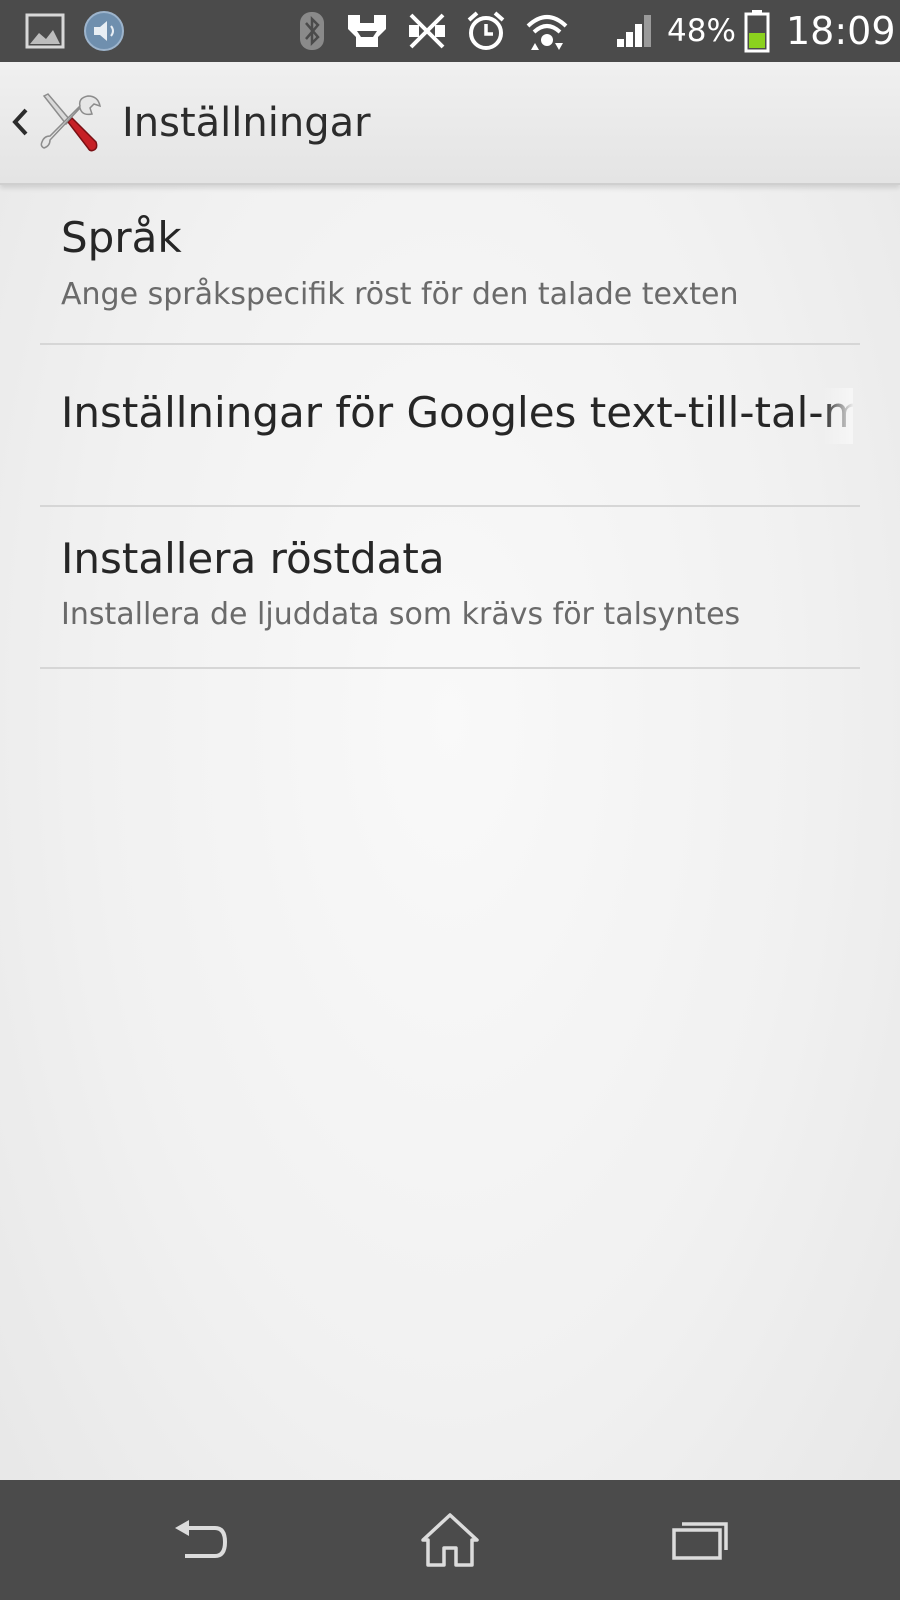 This screenshot has width=900, height=1600. Describe the element at coordinates (20, 122) in the screenshot. I see `chevron-left-icon` at that location.